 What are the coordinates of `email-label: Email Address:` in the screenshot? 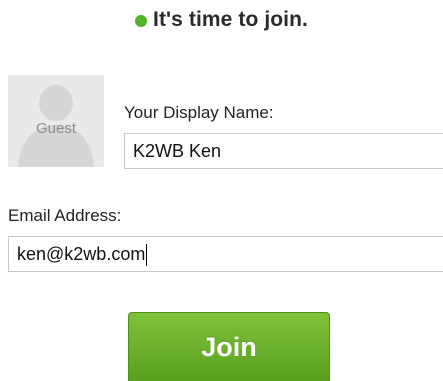 It's located at (65, 215).